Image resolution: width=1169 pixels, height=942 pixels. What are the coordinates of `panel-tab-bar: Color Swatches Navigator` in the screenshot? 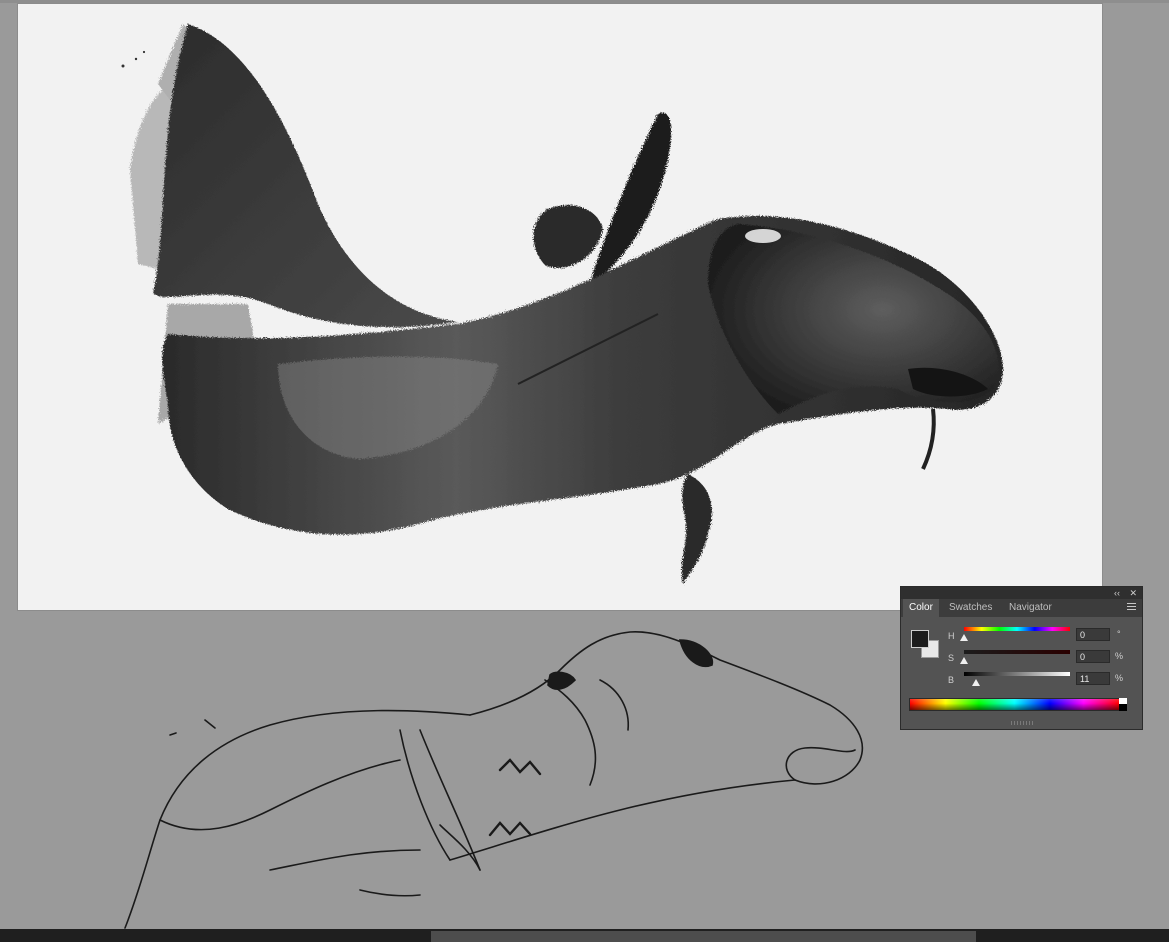 It's located at (1021, 608).